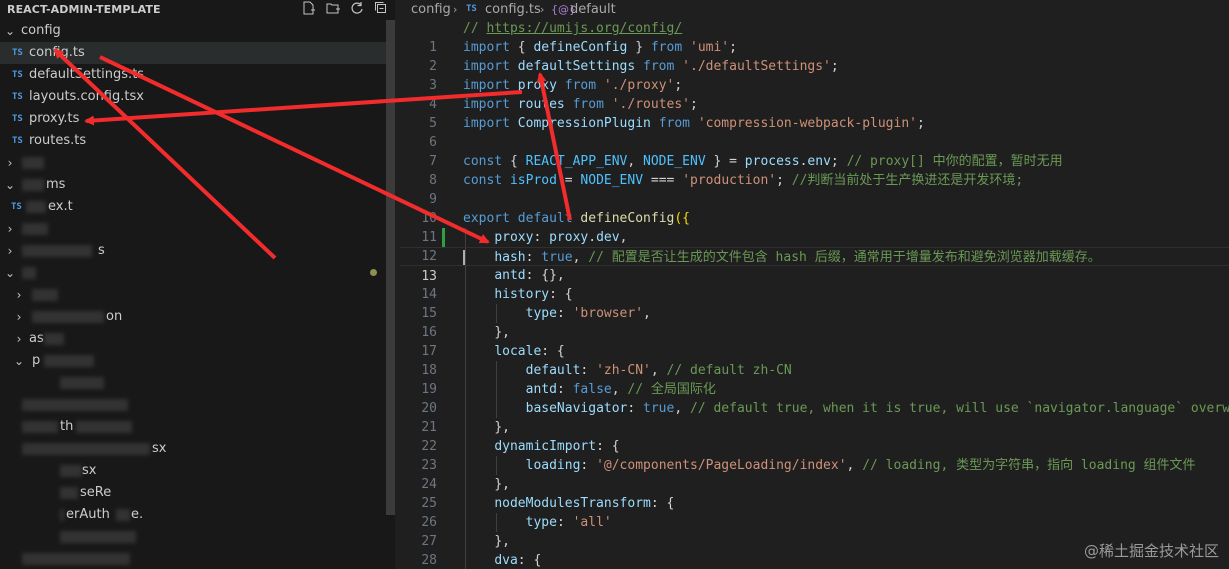 The width and height of the screenshot is (1229, 569). Describe the element at coordinates (197, 339) in the screenshot. I see `tree-row-blurred: › as` at that location.